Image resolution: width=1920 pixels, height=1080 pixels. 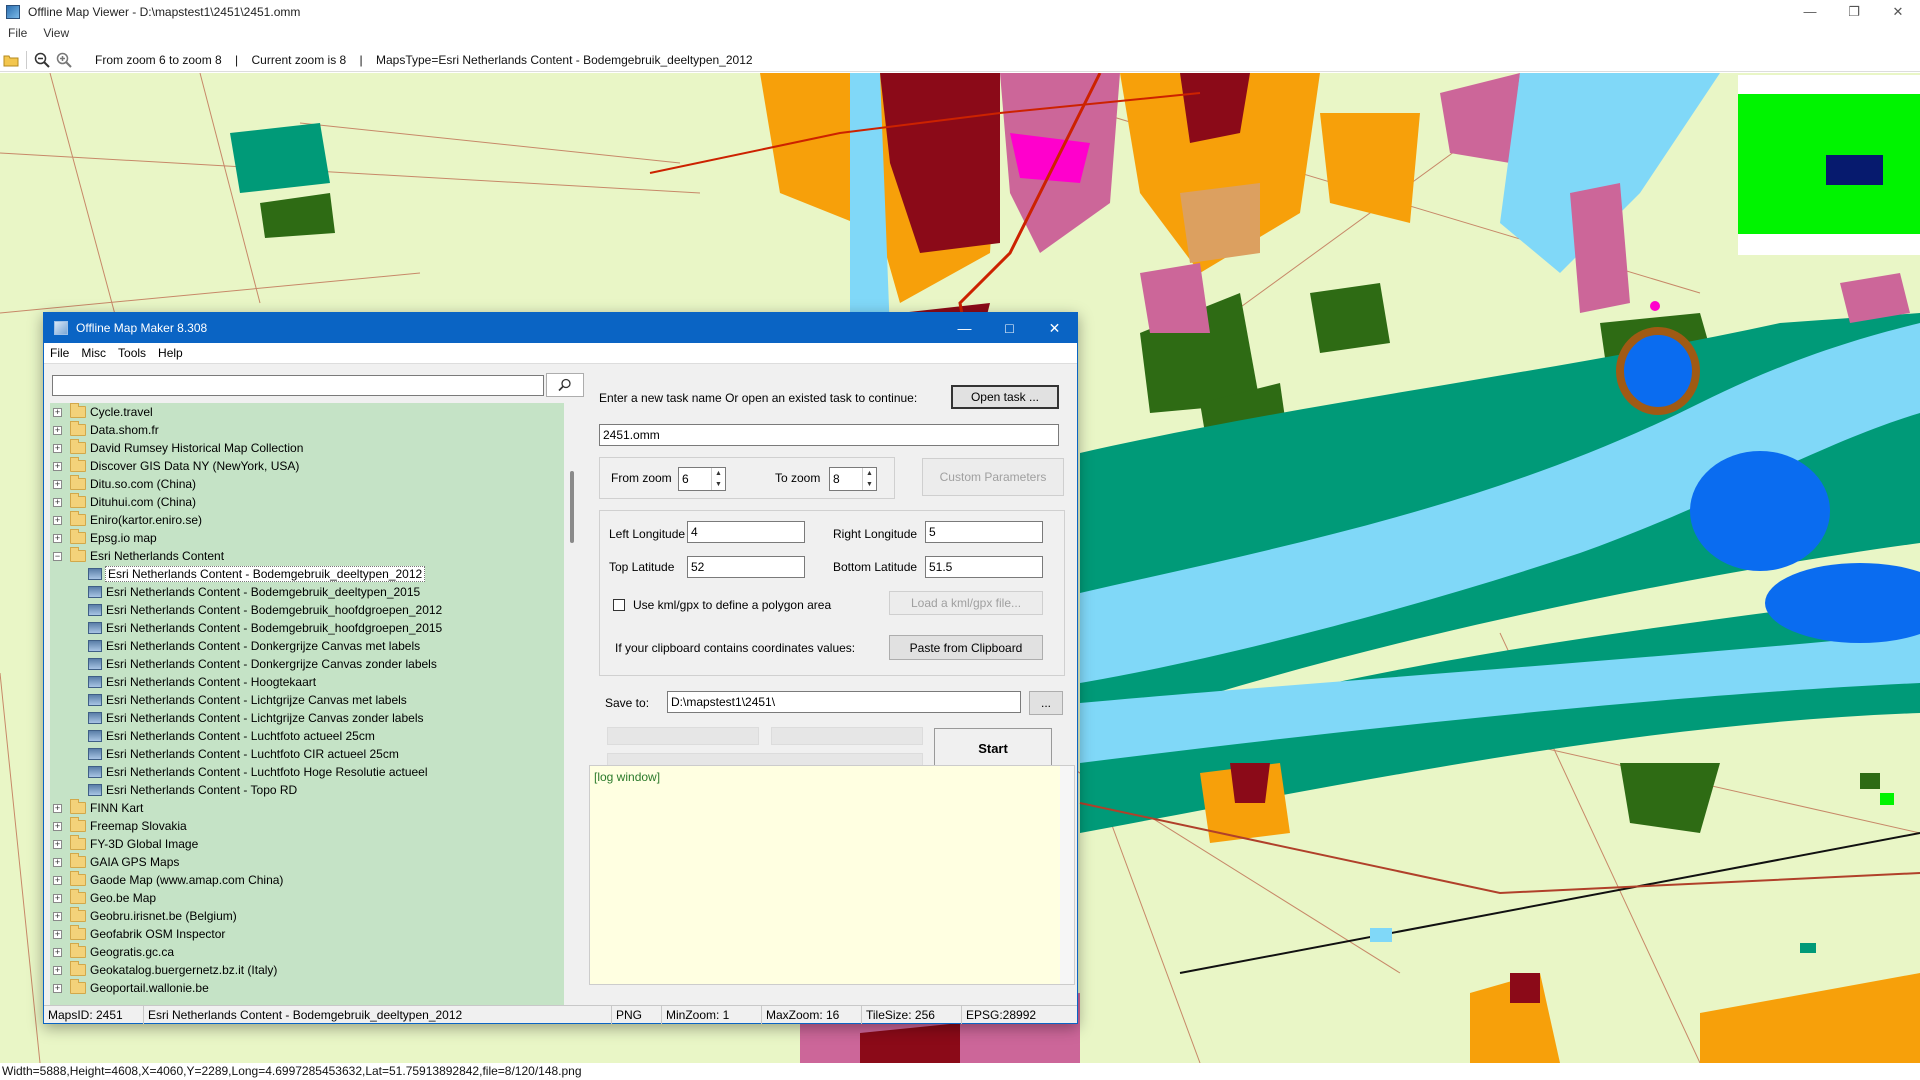 What do you see at coordinates (306, 826) in the screenshot?
I see `tree-folder-item: + Freemap Slovakia` at bounding box center [306, 826].